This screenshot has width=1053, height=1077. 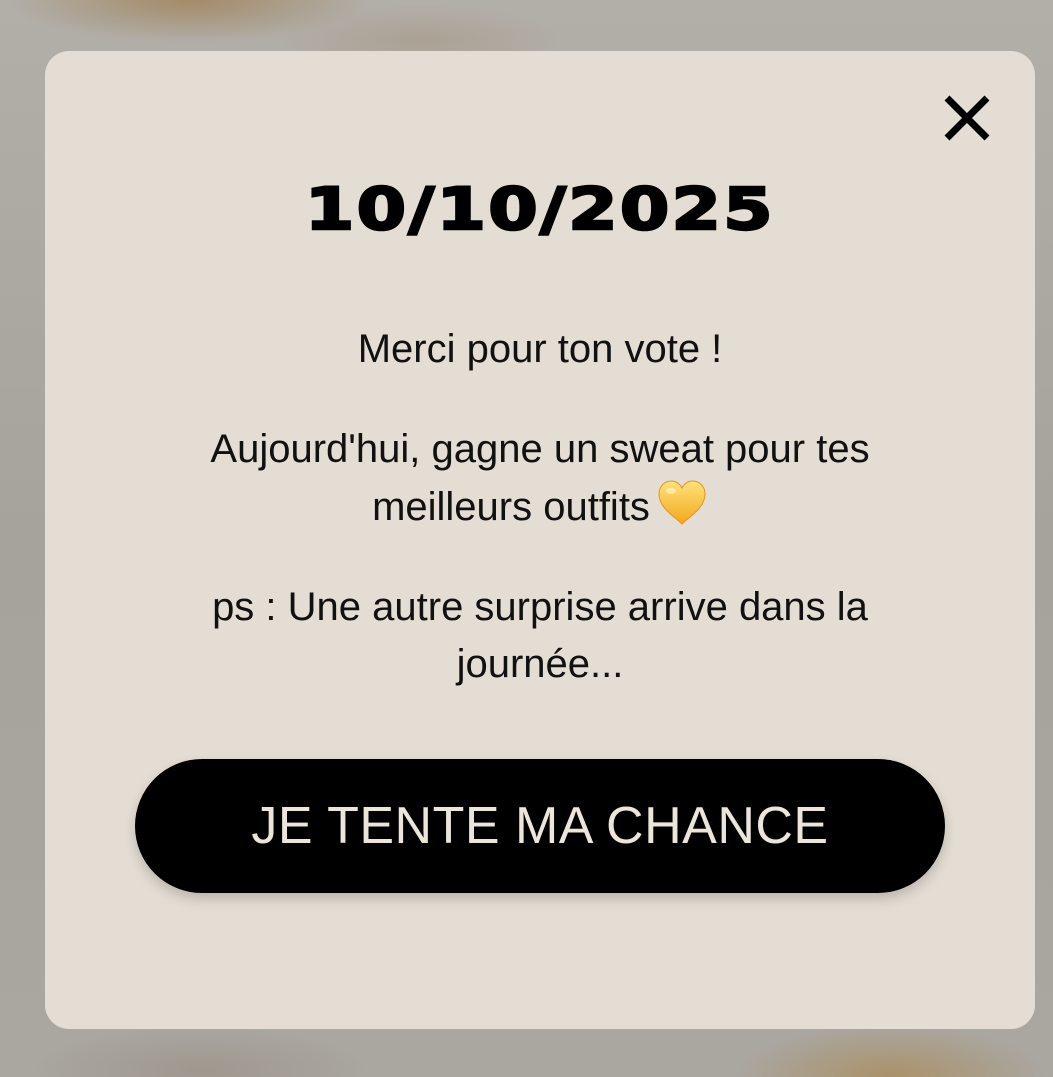 I want to click on cta-label: JE TENTE MA CHANCE, so click(x=540, y=826).